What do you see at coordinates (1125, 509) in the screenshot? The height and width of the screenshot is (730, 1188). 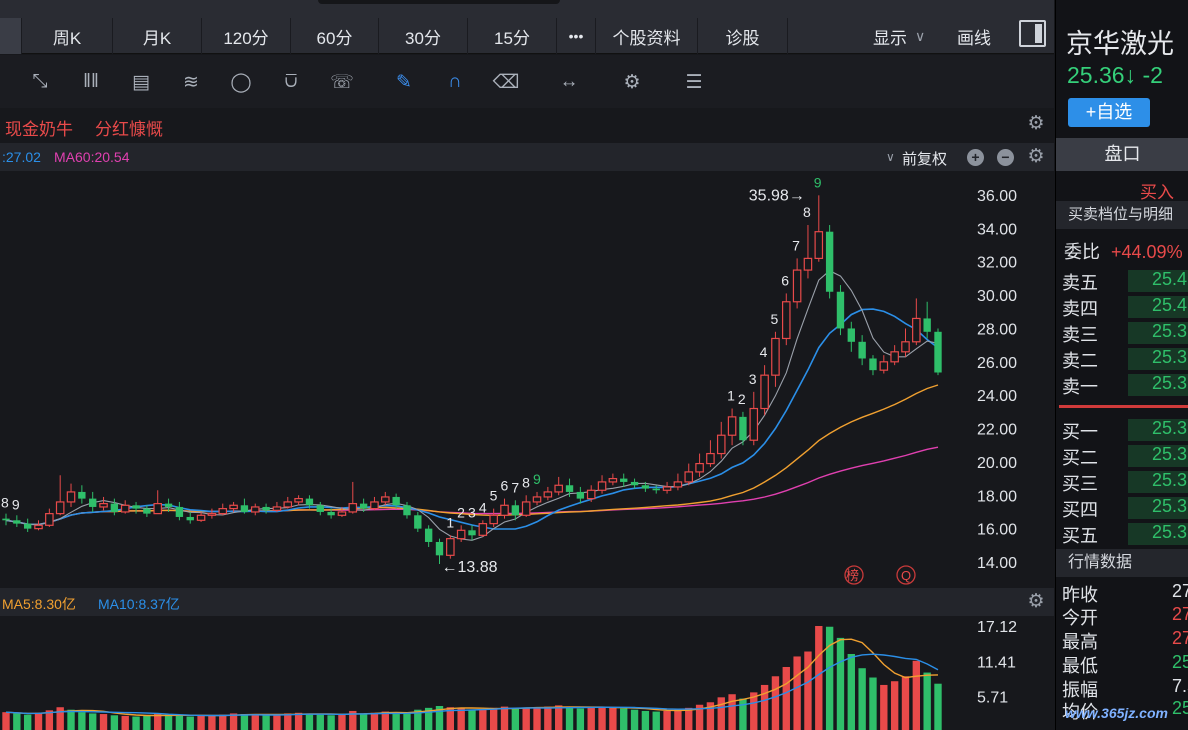 I see `bid-row: 买四 25.3` at bounding box center [1125, 509].